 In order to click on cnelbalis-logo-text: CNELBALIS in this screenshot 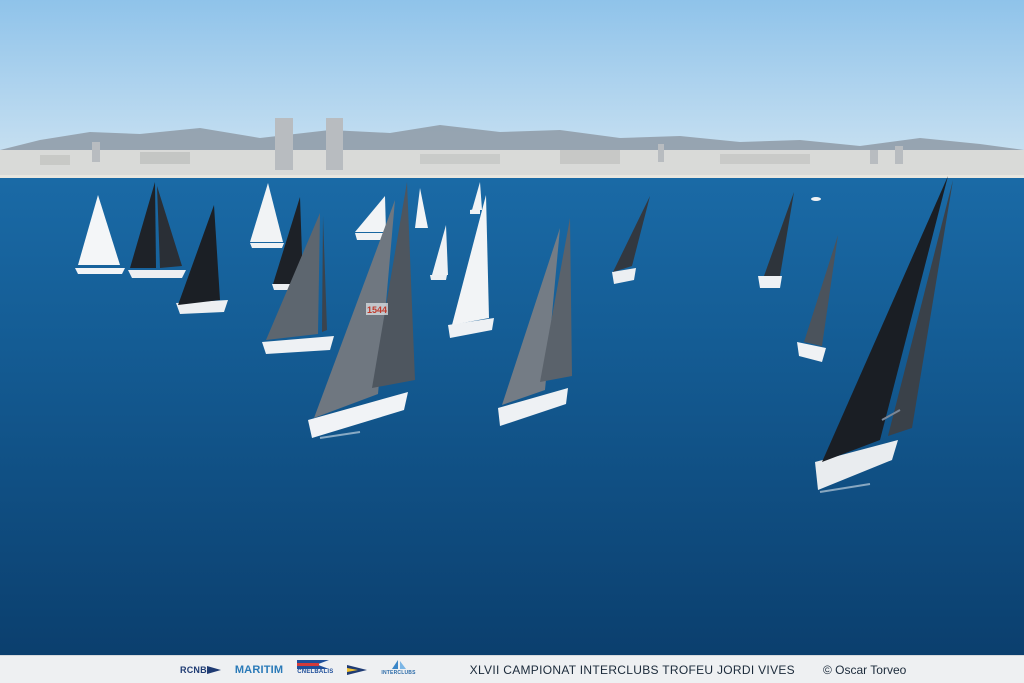, I will do `click(315, 671)`.